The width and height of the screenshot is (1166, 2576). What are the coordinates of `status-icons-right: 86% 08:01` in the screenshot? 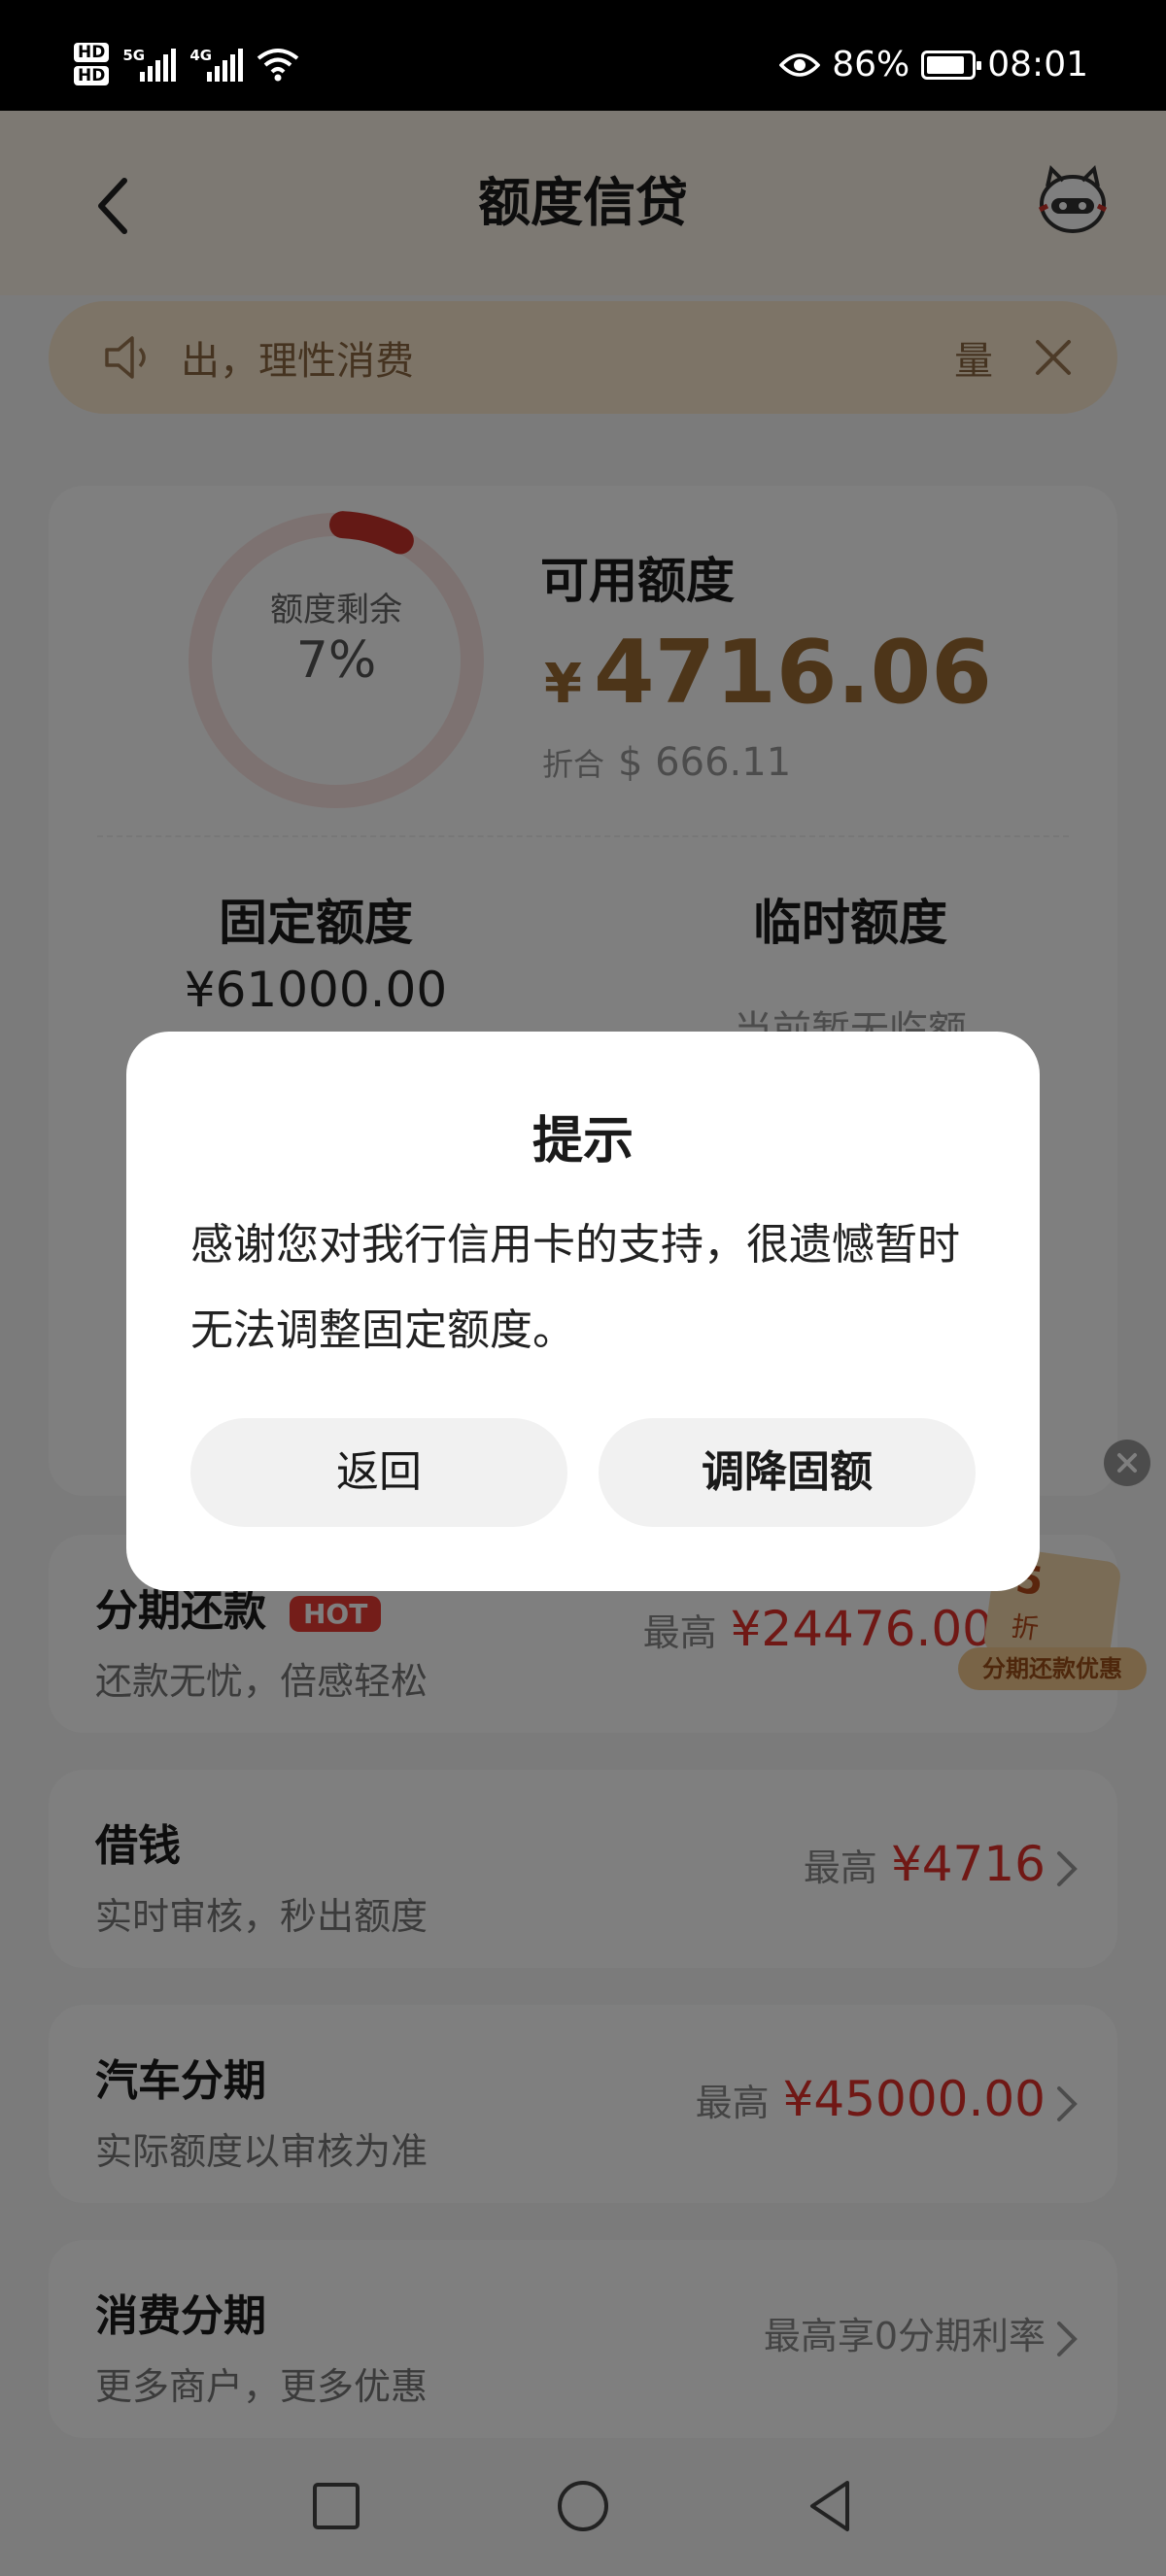 It's located at (933, 65).